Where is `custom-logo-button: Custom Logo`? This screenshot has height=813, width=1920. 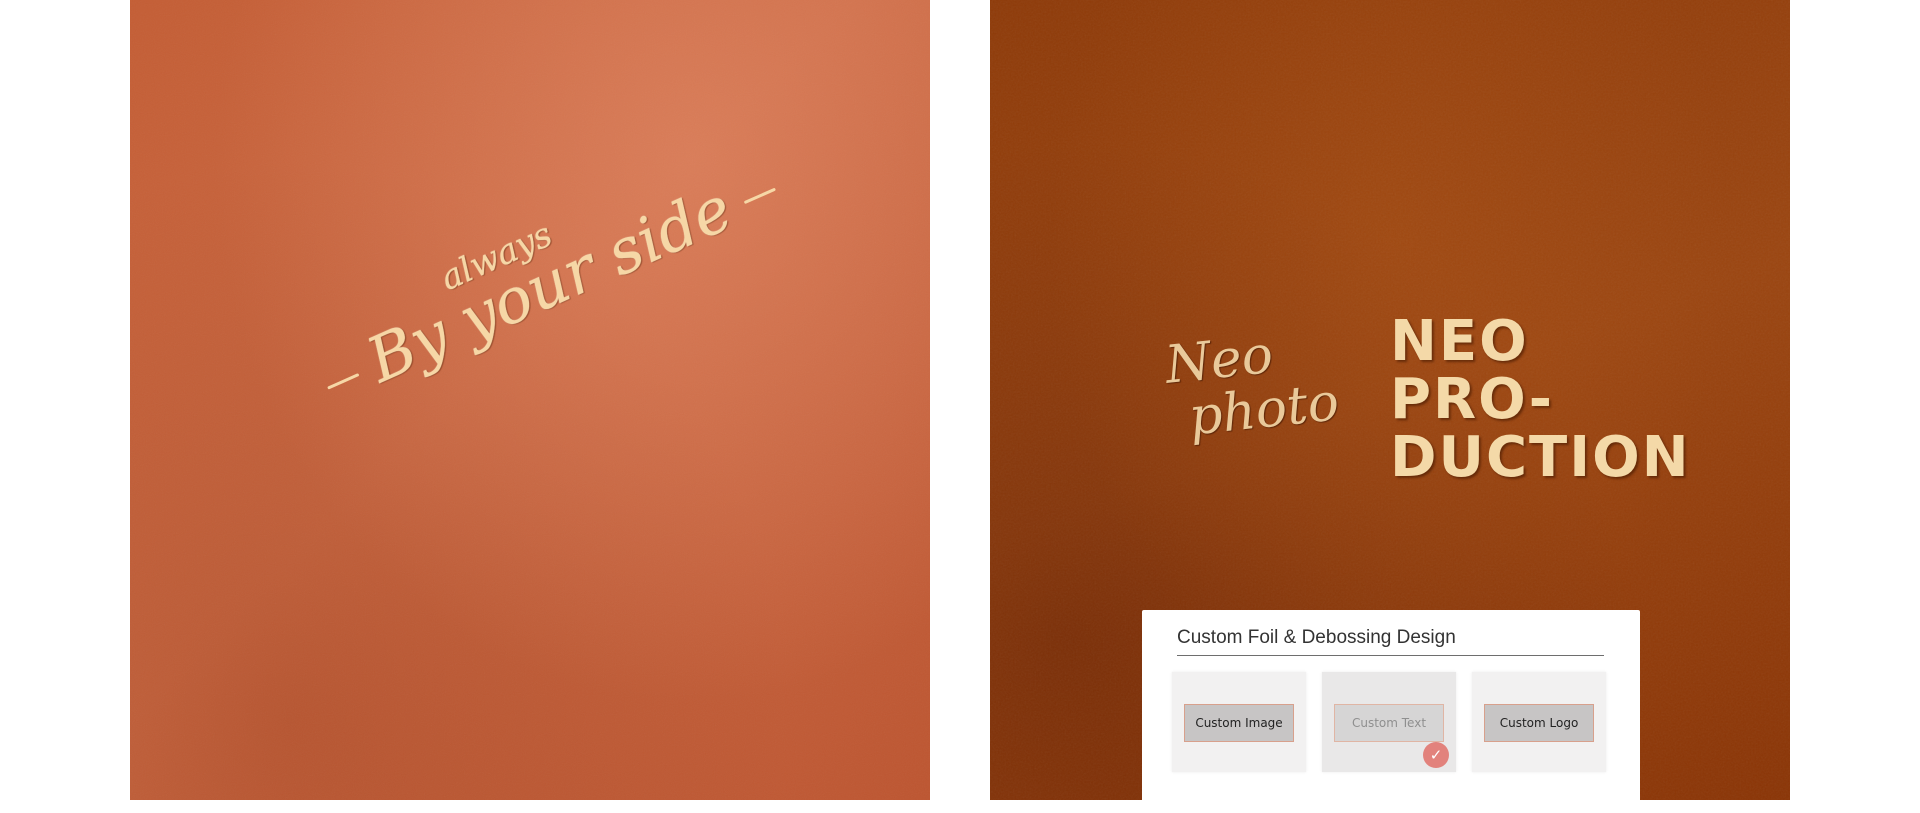 custom-logo-button: Custom Logo is located at coordinates (1539, 723).